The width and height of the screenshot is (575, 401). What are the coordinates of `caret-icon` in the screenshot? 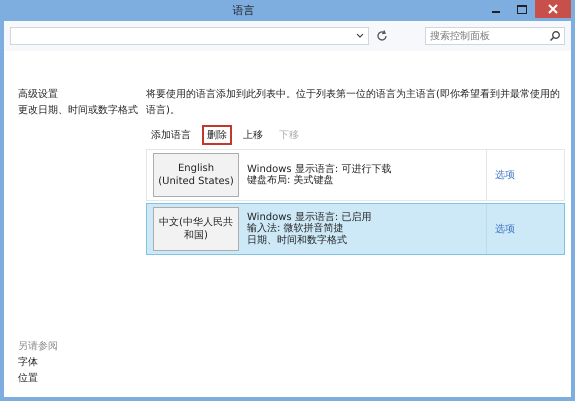 It's located at (360, 36).